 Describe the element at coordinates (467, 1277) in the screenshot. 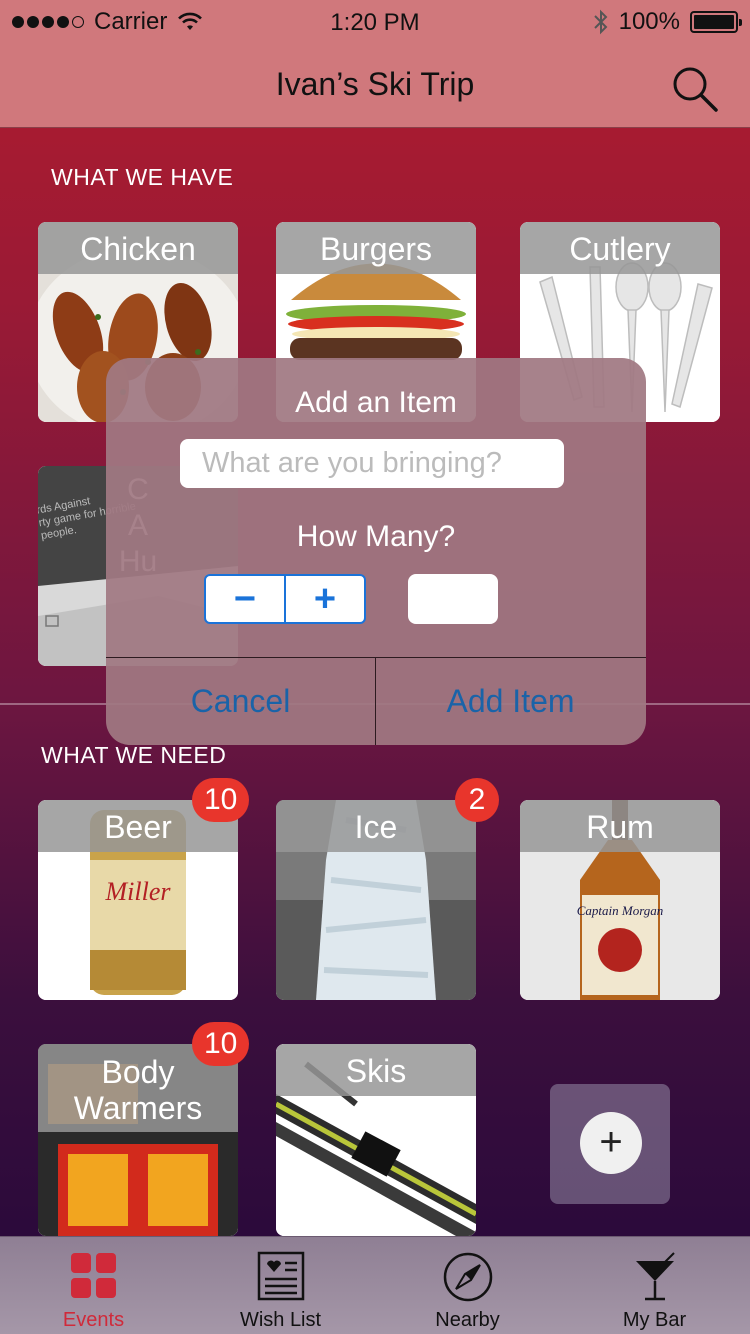

I see `compass-icon` at that location.